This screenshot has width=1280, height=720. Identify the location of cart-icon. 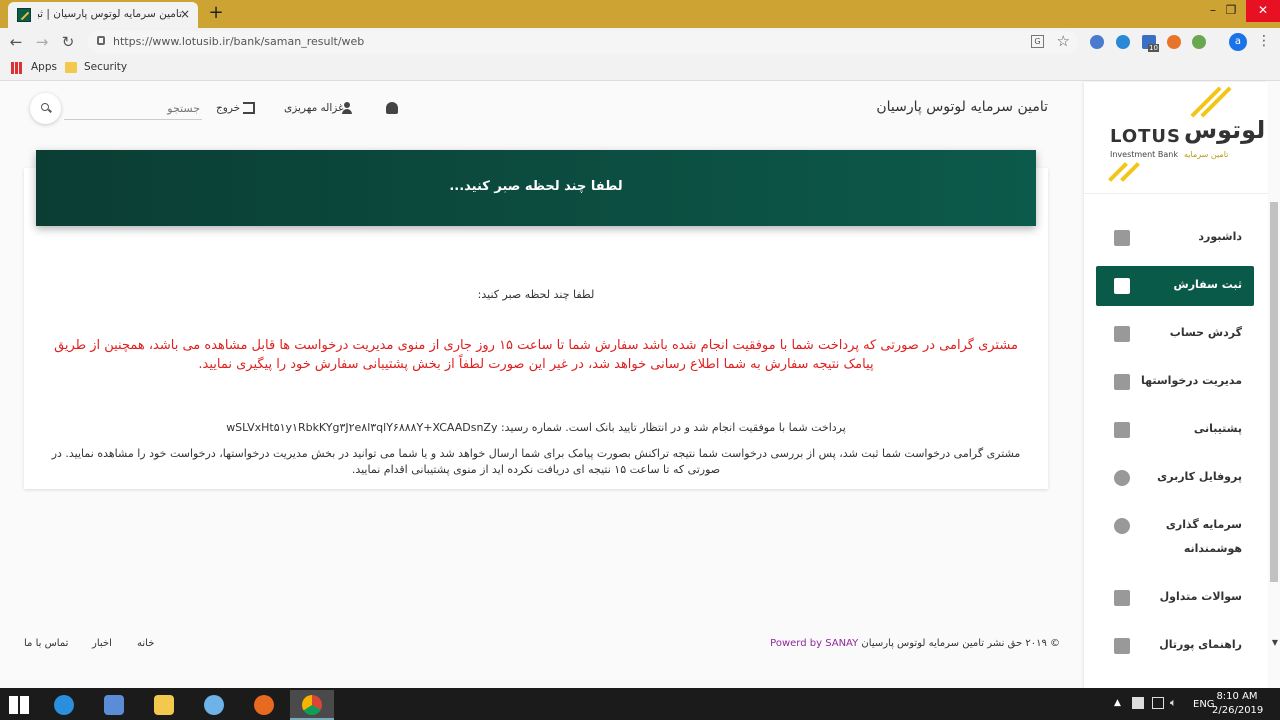
(1122, 286).